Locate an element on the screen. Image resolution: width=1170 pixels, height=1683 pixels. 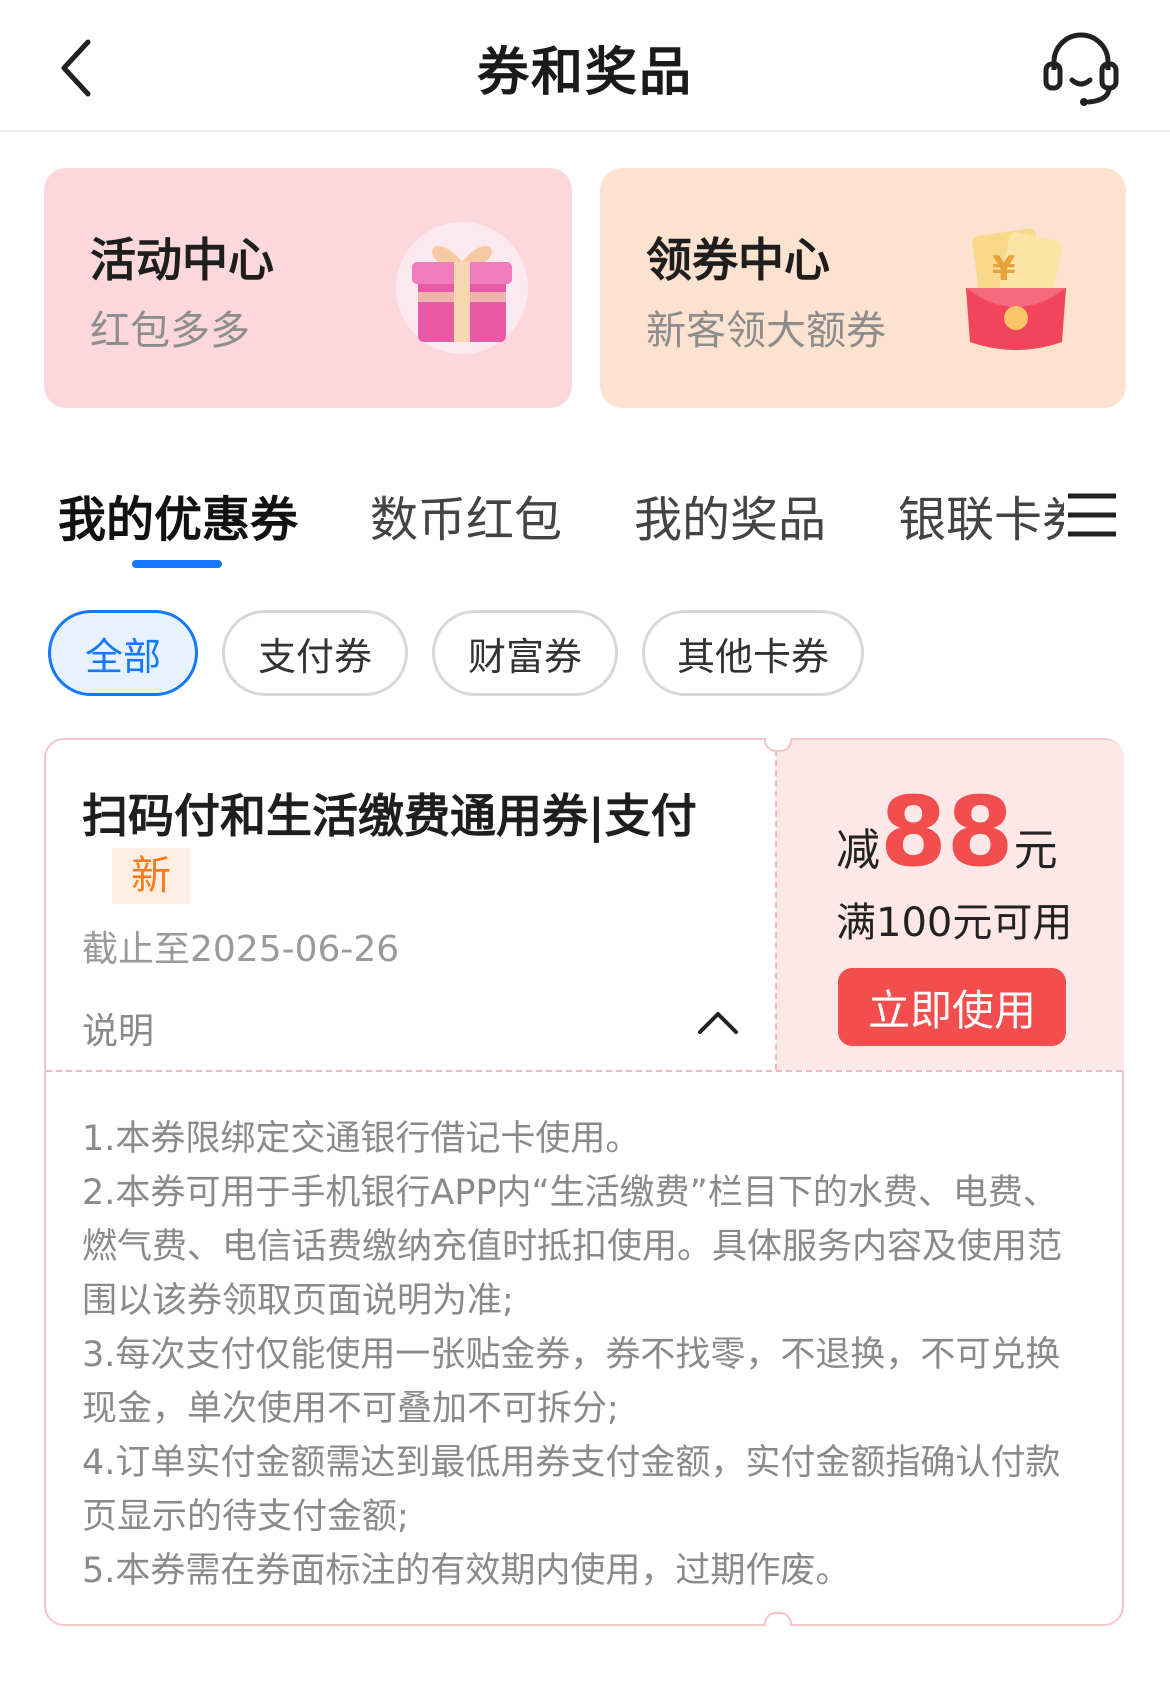
discount-prefix: 减 is located at coordinates (858, 850).